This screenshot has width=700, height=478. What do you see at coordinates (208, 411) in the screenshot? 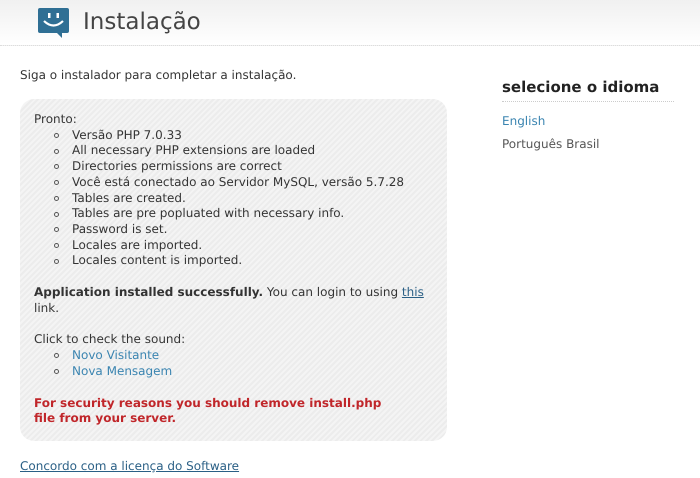
I see `security-warning: For security reasons you should remove install.php file from your server.` at bounding box center [208, 411].